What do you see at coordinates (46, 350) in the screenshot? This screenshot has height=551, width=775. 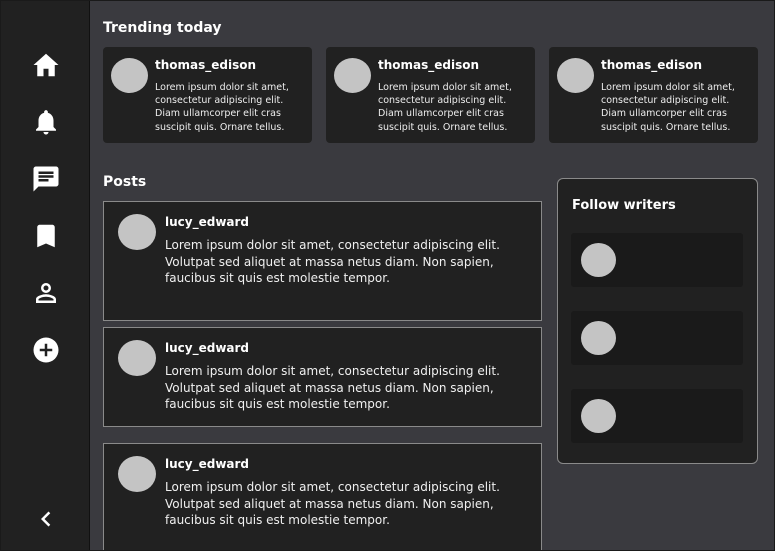 I see `add-icon` at bounding box center [46, 350].